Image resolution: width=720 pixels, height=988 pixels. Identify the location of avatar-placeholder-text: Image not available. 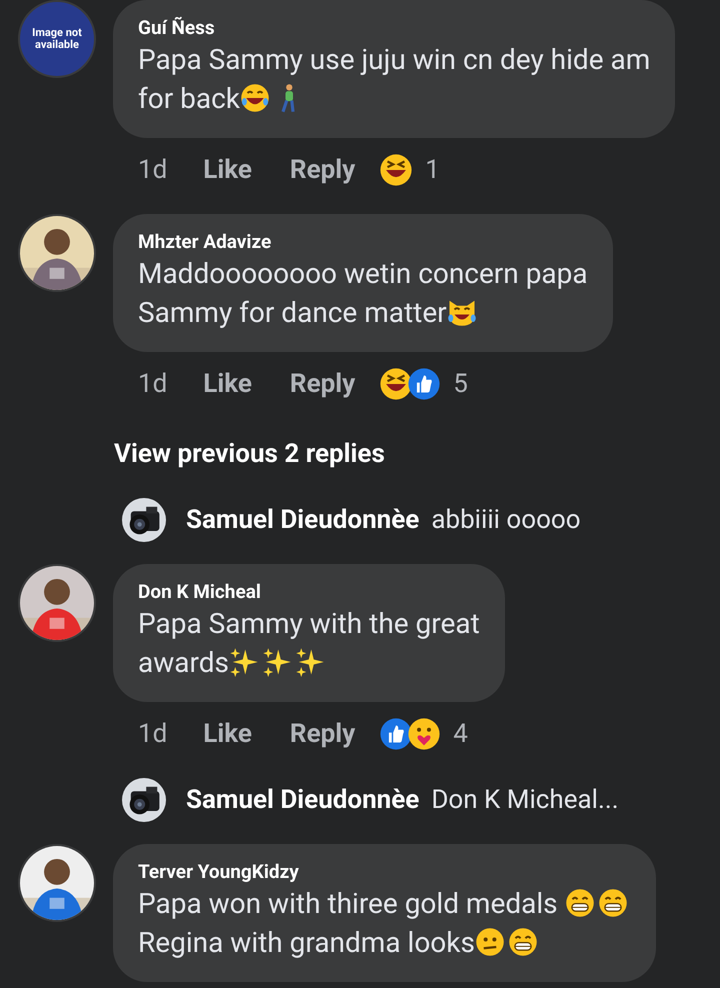
(57, 39).